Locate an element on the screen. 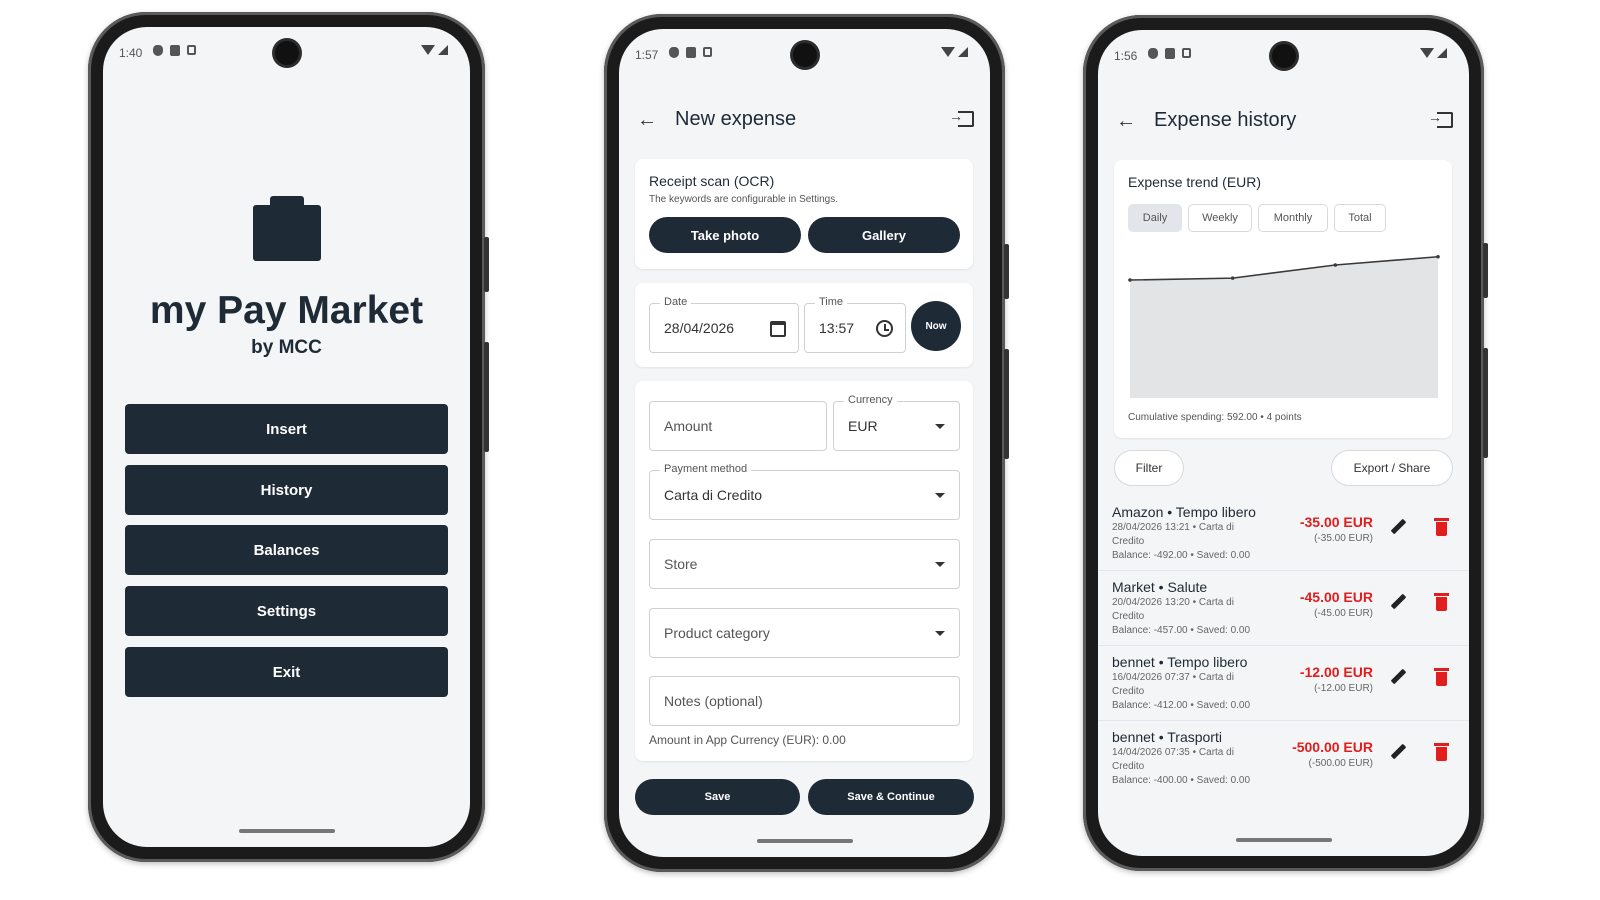 The height and width of the screenshot is (900, 1600). status-bar: 1:56 is located at coordinates (1283, 55).